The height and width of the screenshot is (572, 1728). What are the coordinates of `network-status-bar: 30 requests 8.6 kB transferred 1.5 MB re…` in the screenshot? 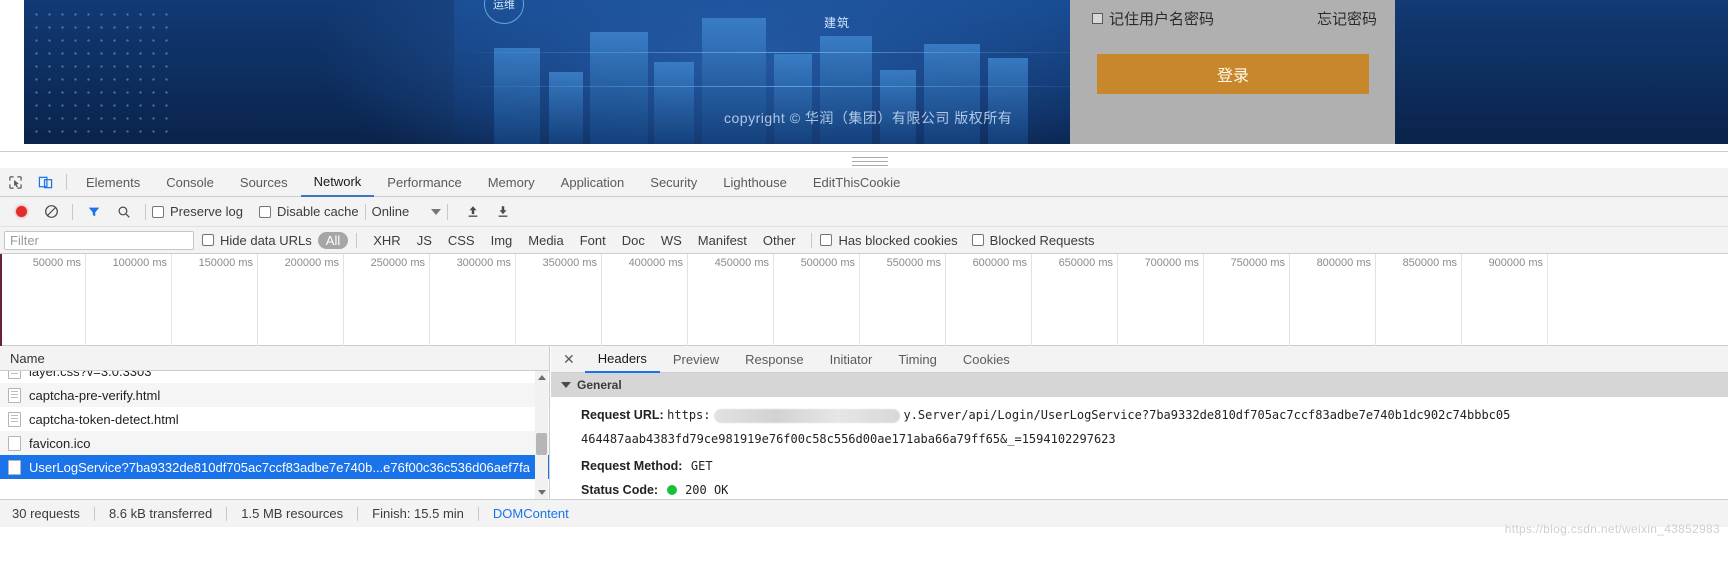 It's located at (864, 513).